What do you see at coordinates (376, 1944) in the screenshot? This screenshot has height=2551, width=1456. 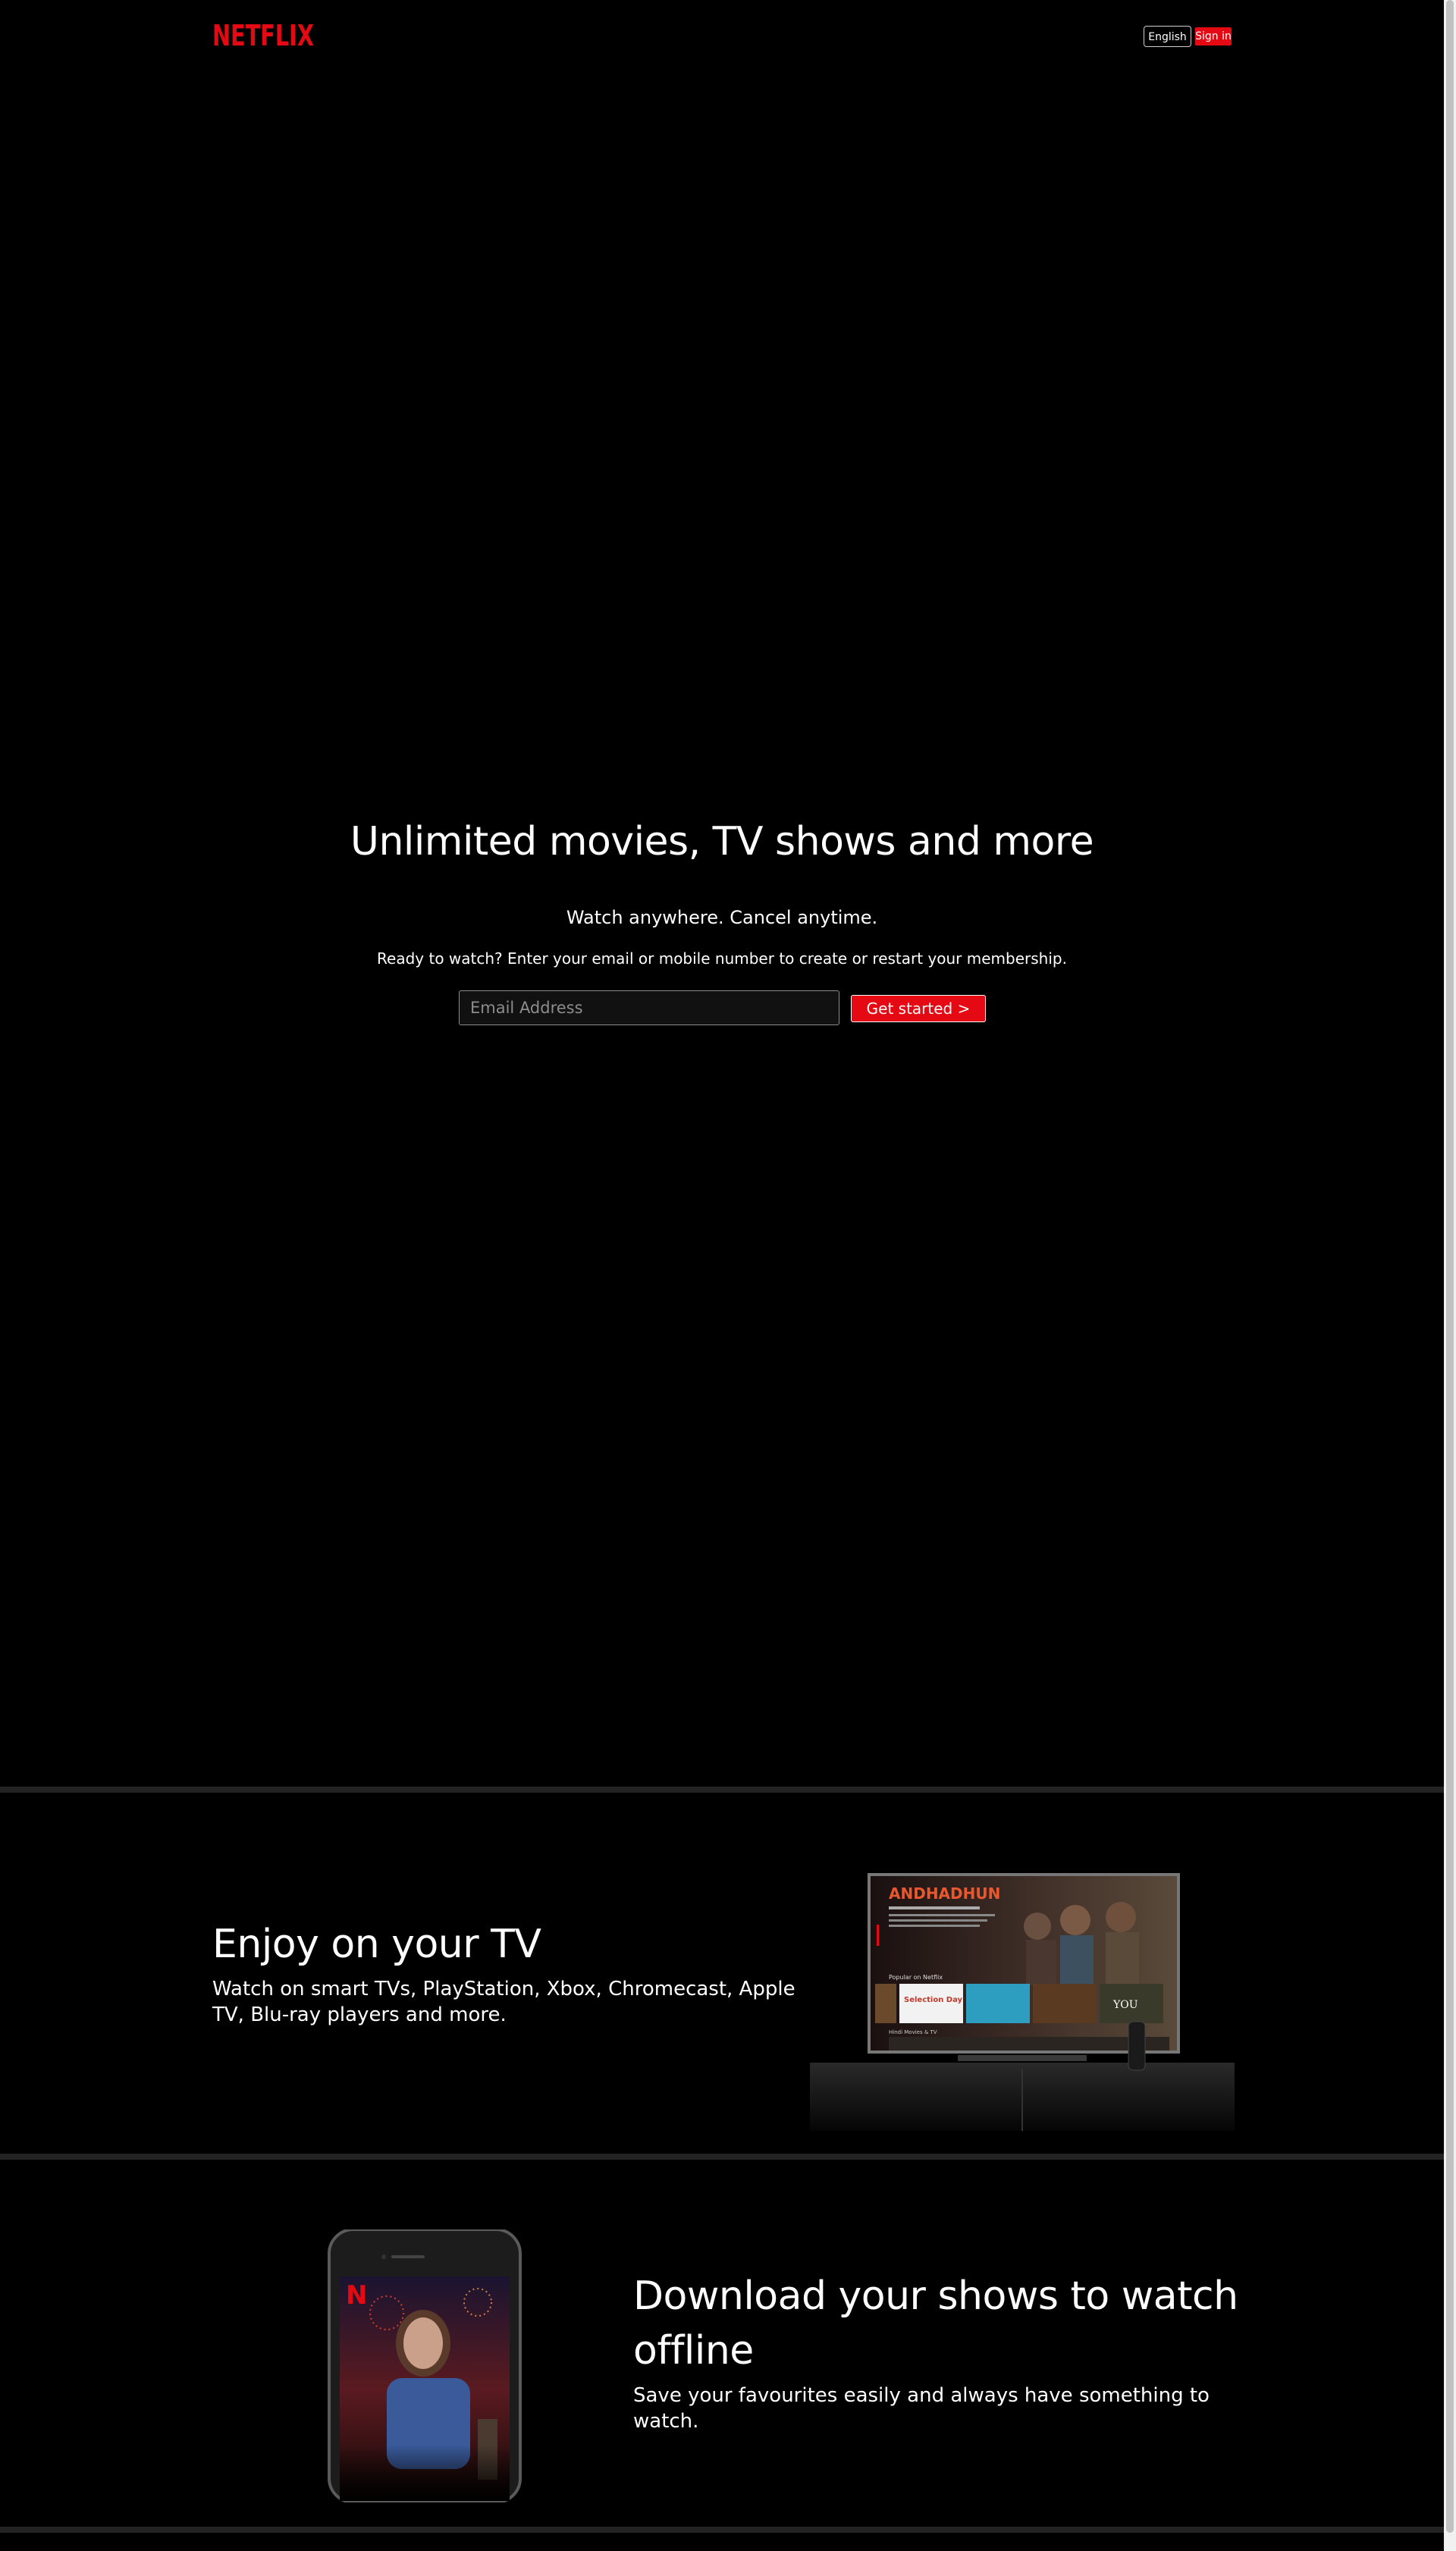 I see `tv-section-title: Enjoy on your TV` at bounding box center [376, 1944].